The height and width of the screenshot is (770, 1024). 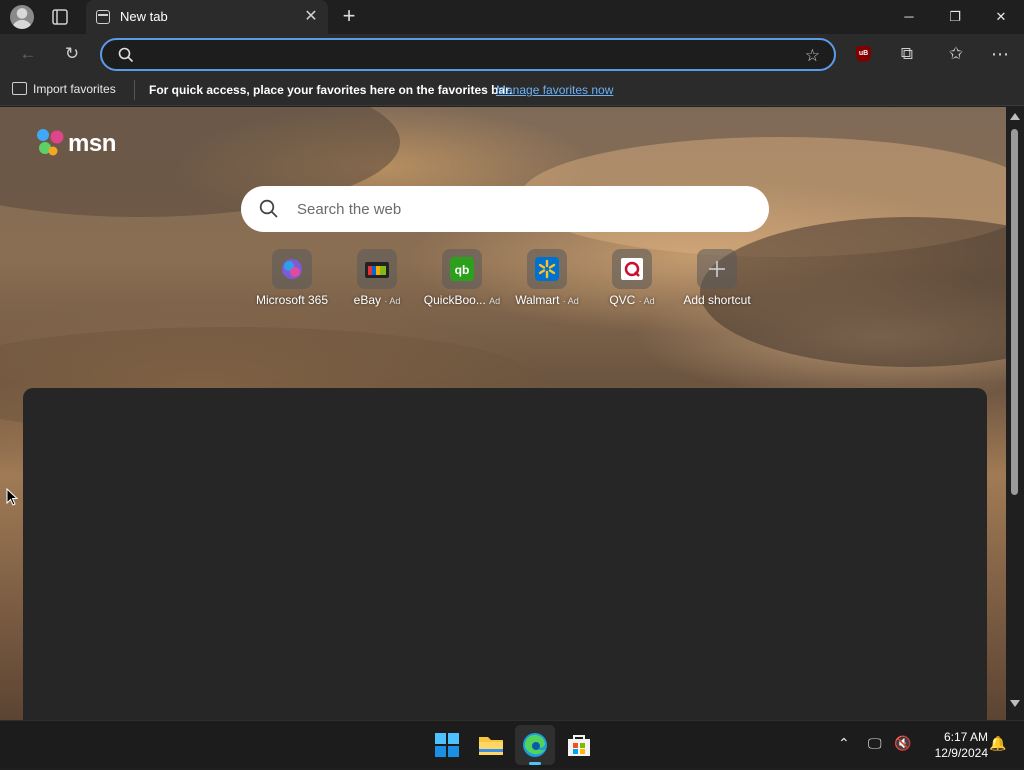 I want to click on page-scrollbar, so click(x=1015, y=413).